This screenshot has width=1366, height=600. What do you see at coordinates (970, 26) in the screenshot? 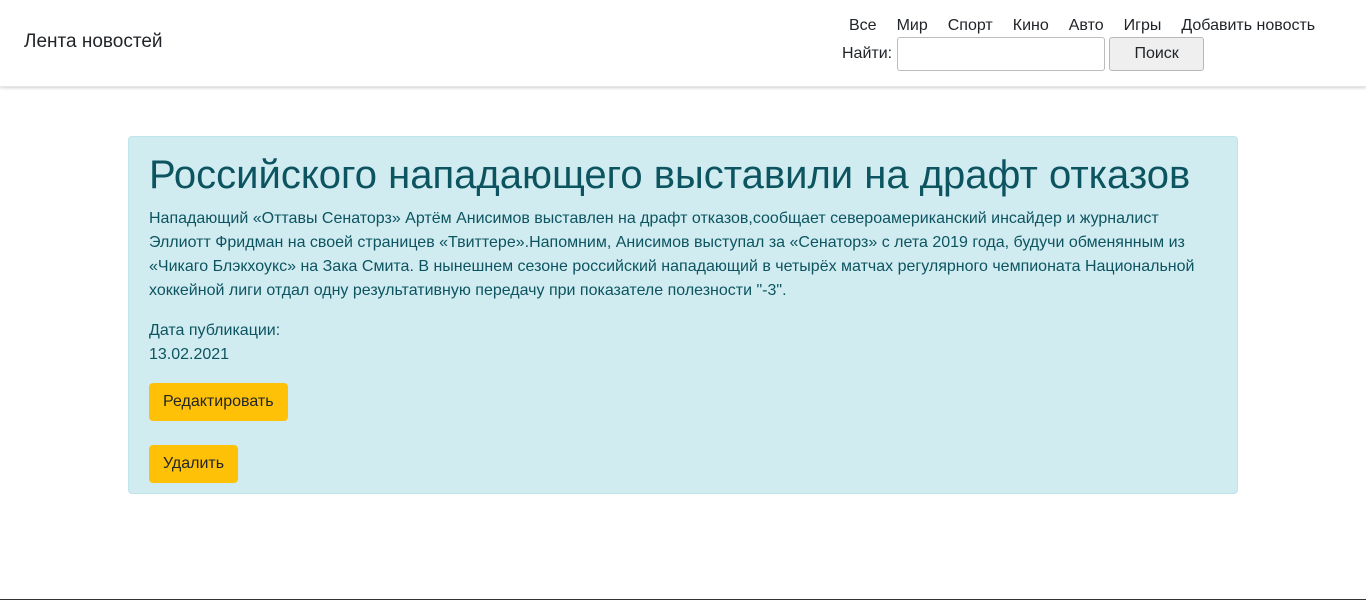
I see `nav-item-sport: Спорт` at bounding box center [970, 26].